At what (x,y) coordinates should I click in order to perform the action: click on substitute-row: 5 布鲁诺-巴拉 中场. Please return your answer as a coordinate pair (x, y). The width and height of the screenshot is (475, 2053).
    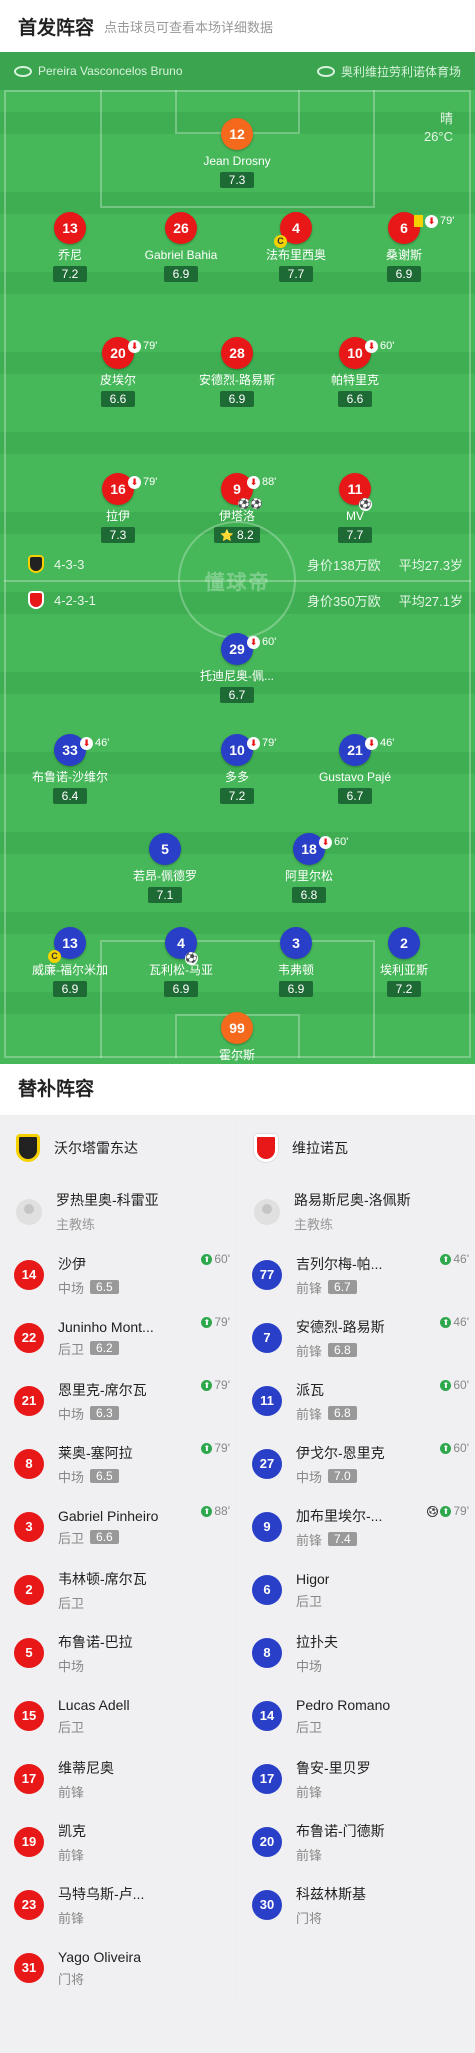
    Looking at the image, I should click on (118, 1653).